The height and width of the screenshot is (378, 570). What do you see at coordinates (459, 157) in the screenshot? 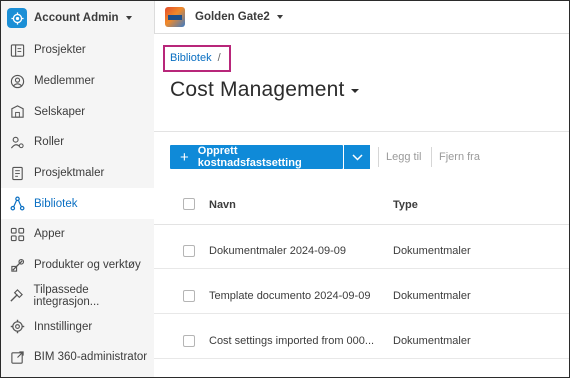
I see `remove-from-button: Fjern fra` at bounding box center [459, 157].